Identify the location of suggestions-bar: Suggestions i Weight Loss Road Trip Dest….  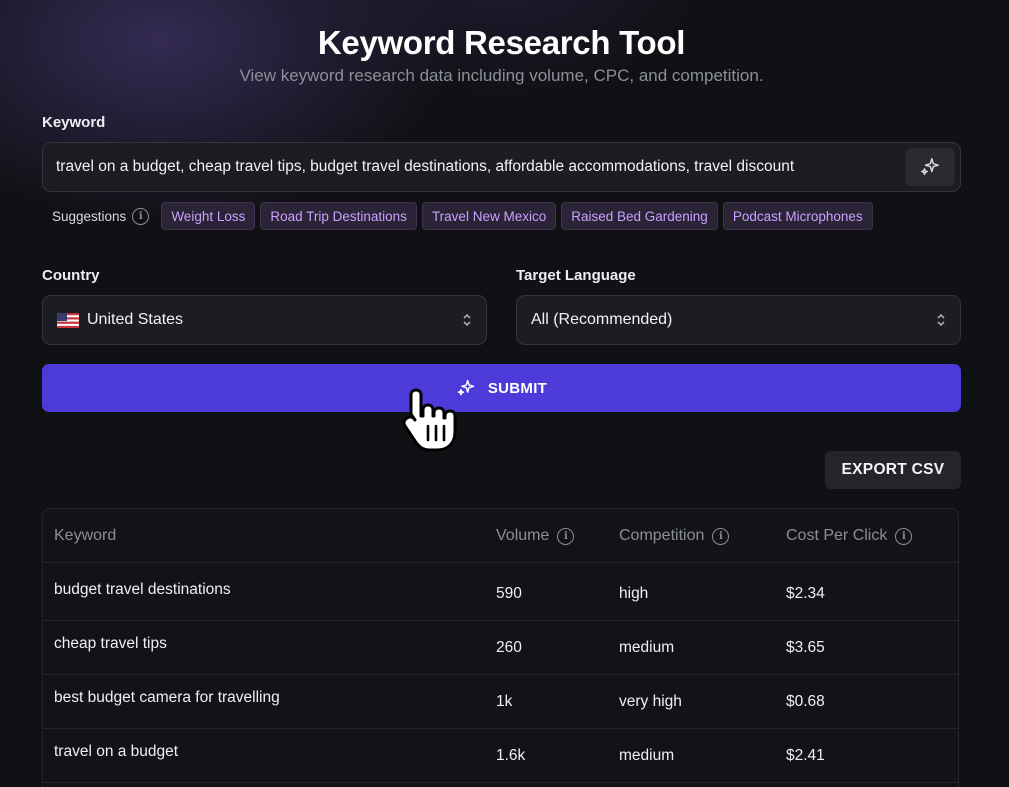
(460, 216).